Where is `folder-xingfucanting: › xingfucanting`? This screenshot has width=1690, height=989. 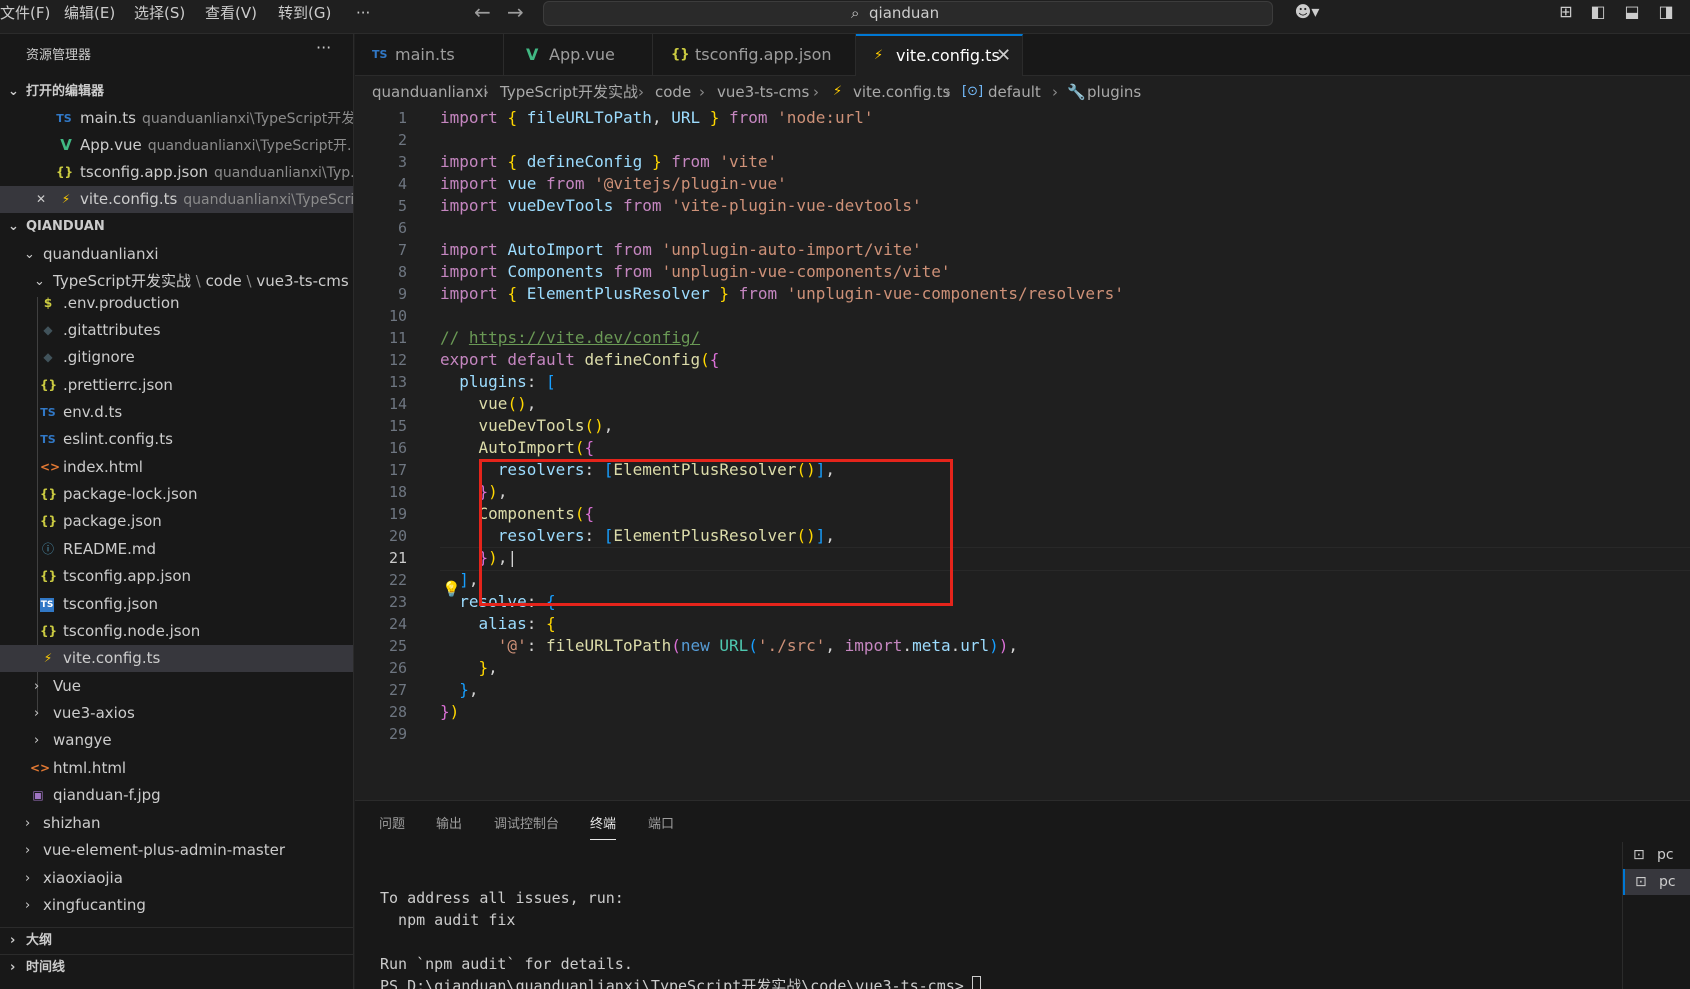 folder-xingfucanting: › xingfucanting is located at coordinates (176, 905).